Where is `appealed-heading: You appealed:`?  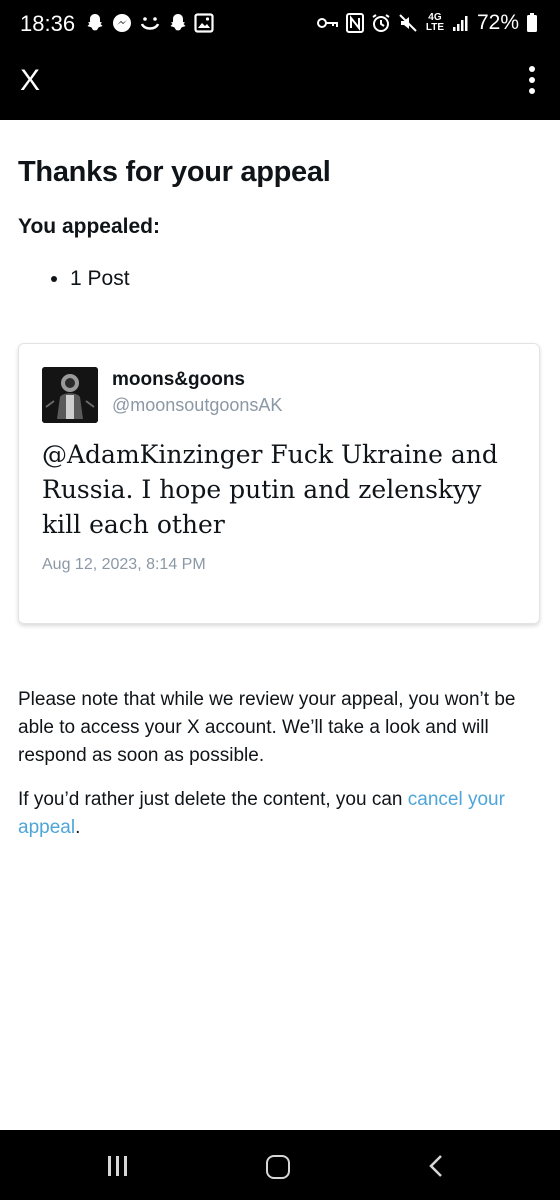 appealed-heading: You appealed: is located at coordinates (89, 226).